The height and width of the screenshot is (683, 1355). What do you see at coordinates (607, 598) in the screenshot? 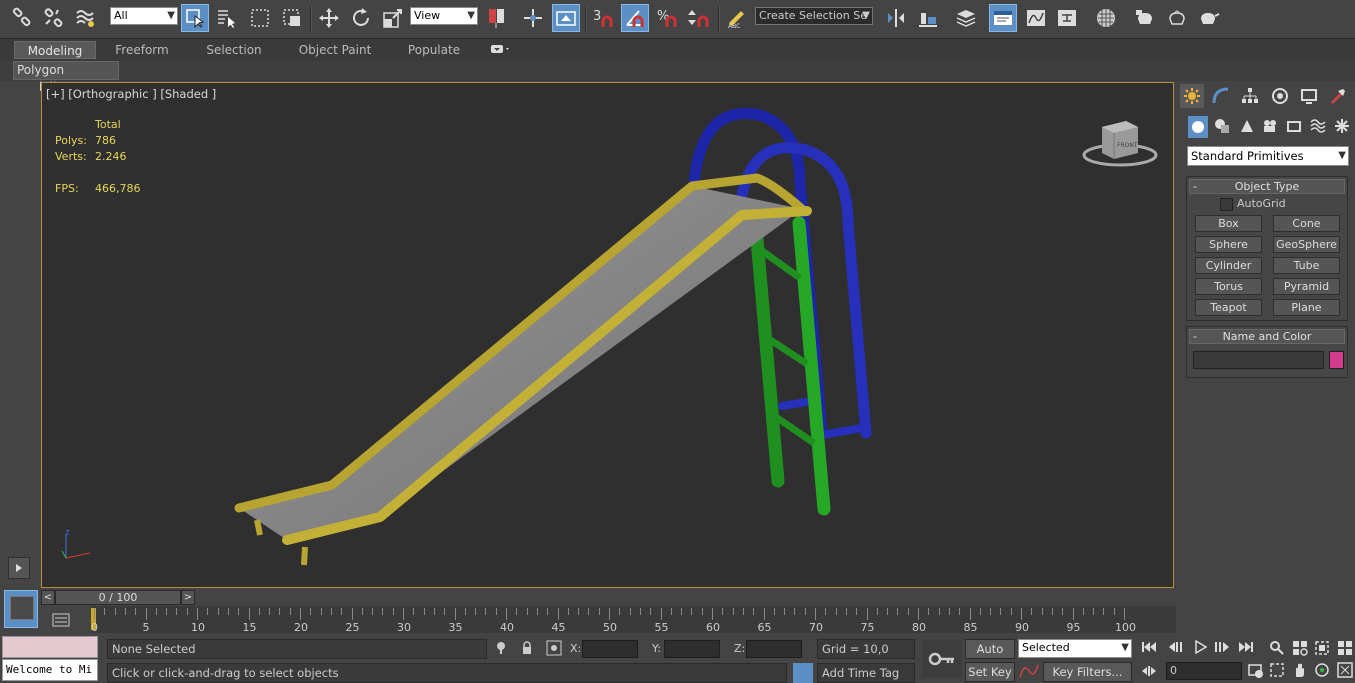
I see `time-slider: < 0 / 100 >` at bounding box center [607, 598].